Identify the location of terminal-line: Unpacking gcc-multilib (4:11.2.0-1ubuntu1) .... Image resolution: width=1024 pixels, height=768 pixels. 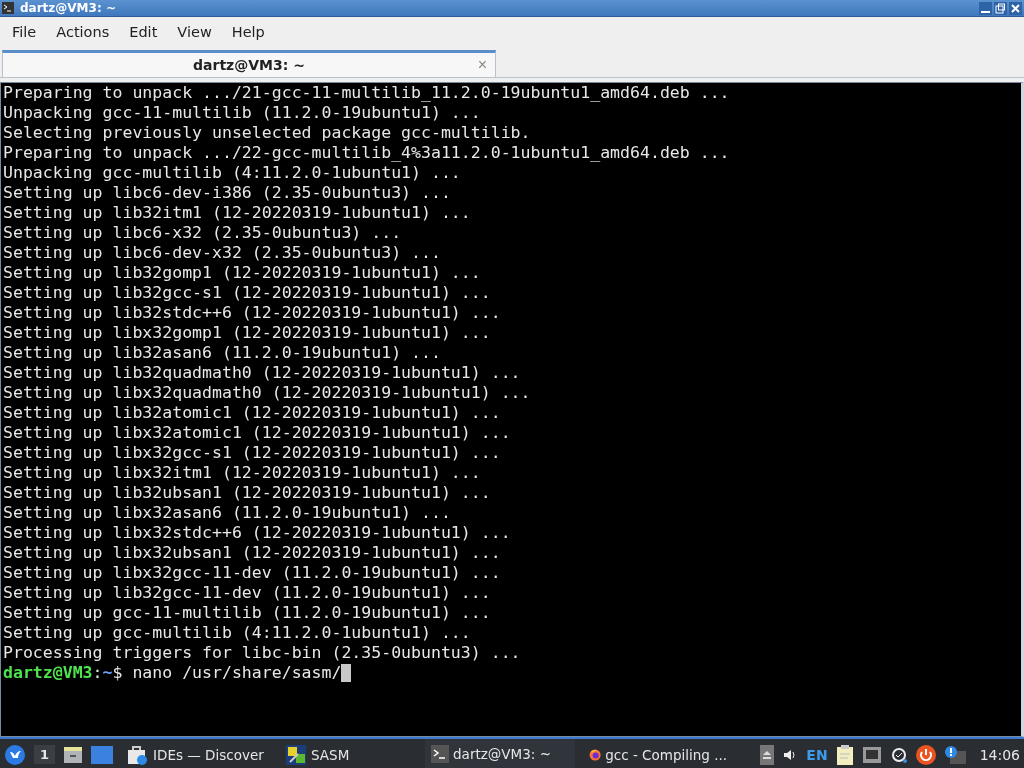
(232, 173).